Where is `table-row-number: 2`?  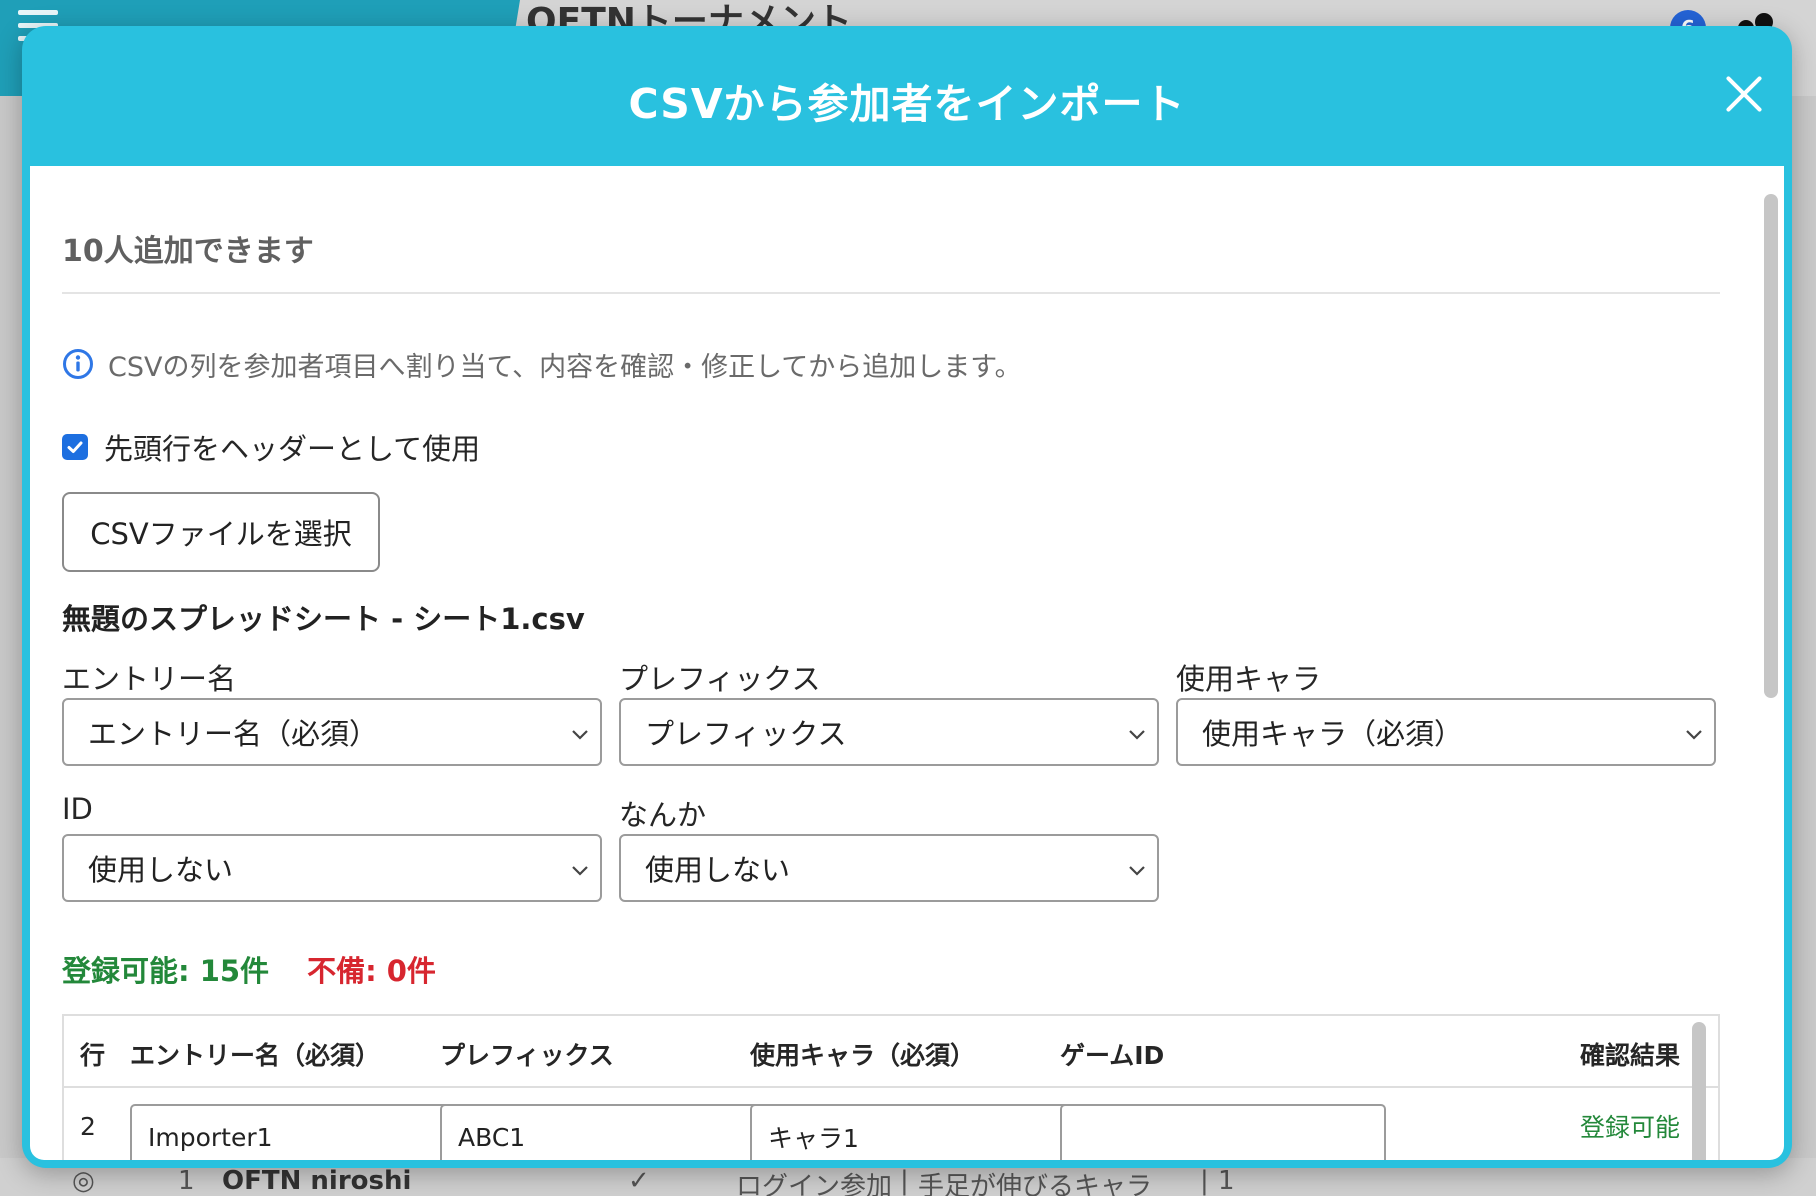 table-row-number: 2 is located at coordinates (88, 1126).